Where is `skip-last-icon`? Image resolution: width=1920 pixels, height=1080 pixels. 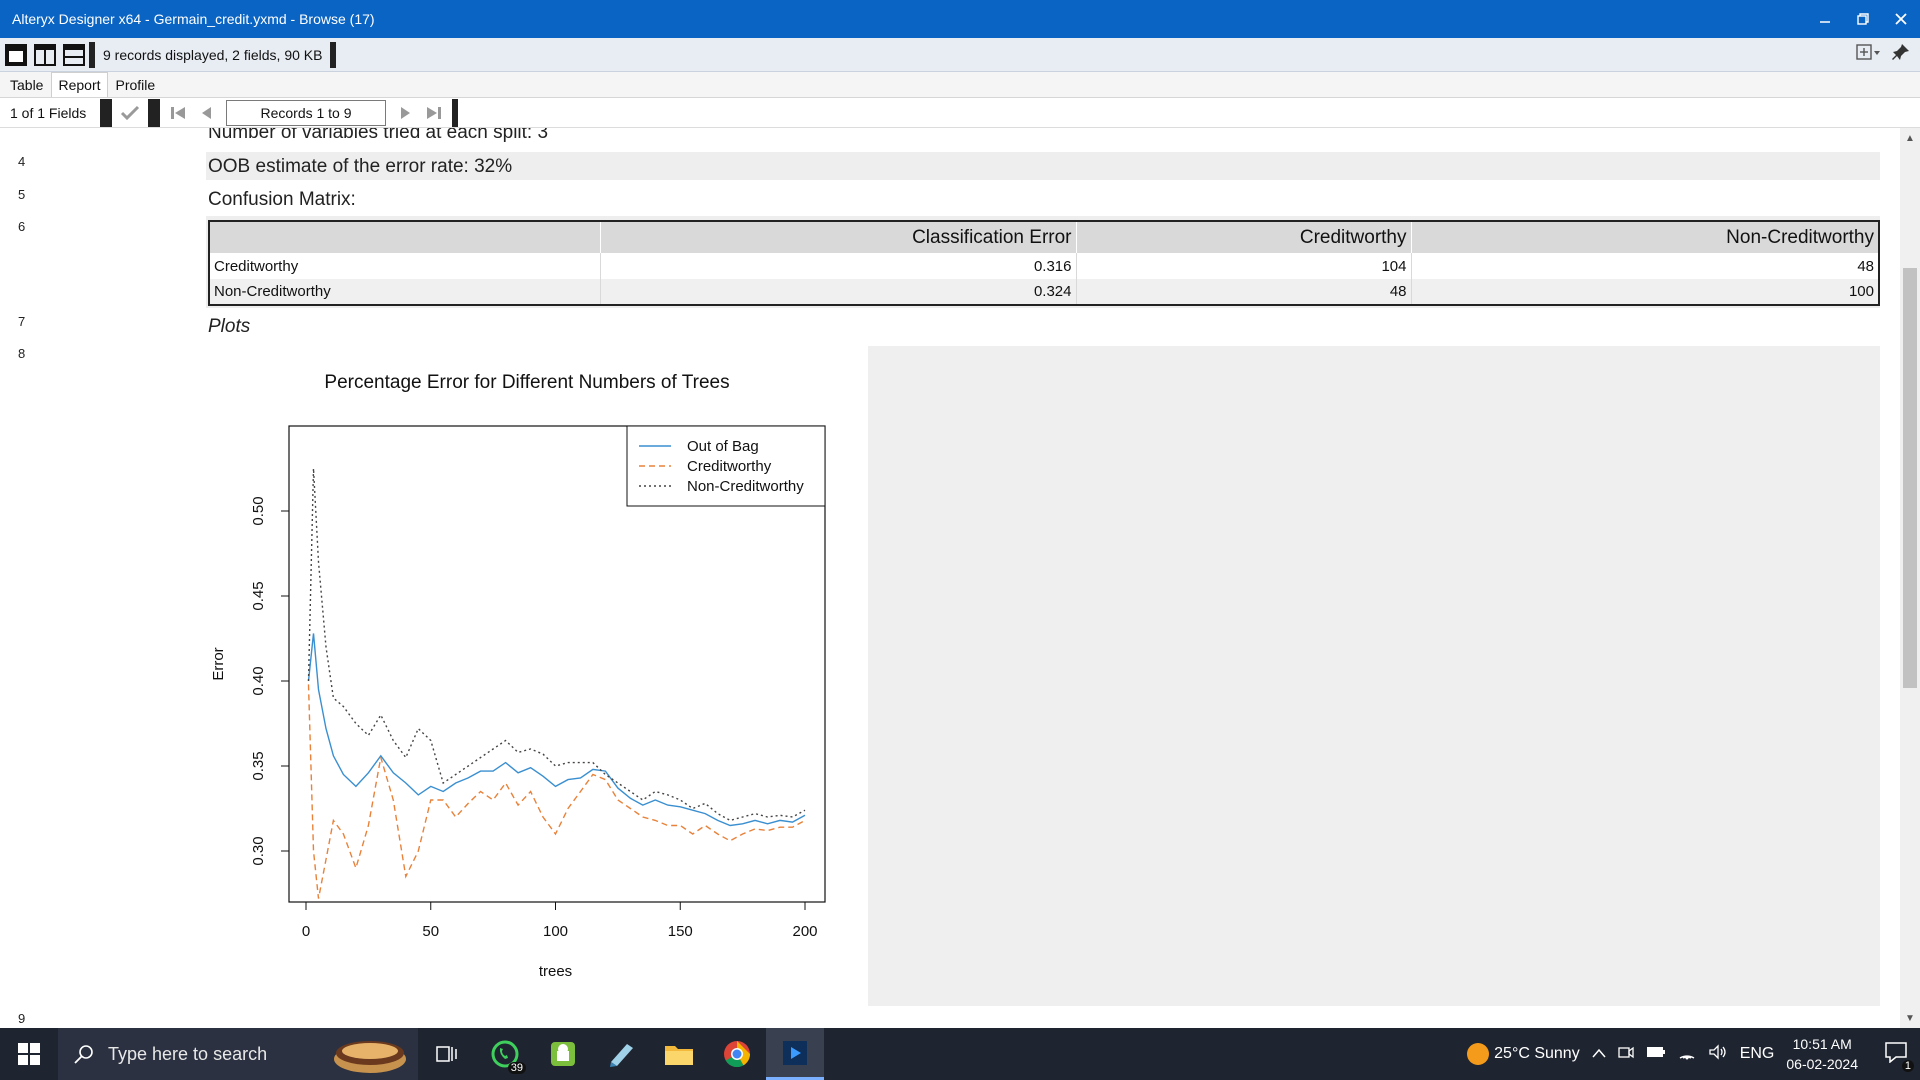
skip-last-icon is located at coordinates (434, 112).